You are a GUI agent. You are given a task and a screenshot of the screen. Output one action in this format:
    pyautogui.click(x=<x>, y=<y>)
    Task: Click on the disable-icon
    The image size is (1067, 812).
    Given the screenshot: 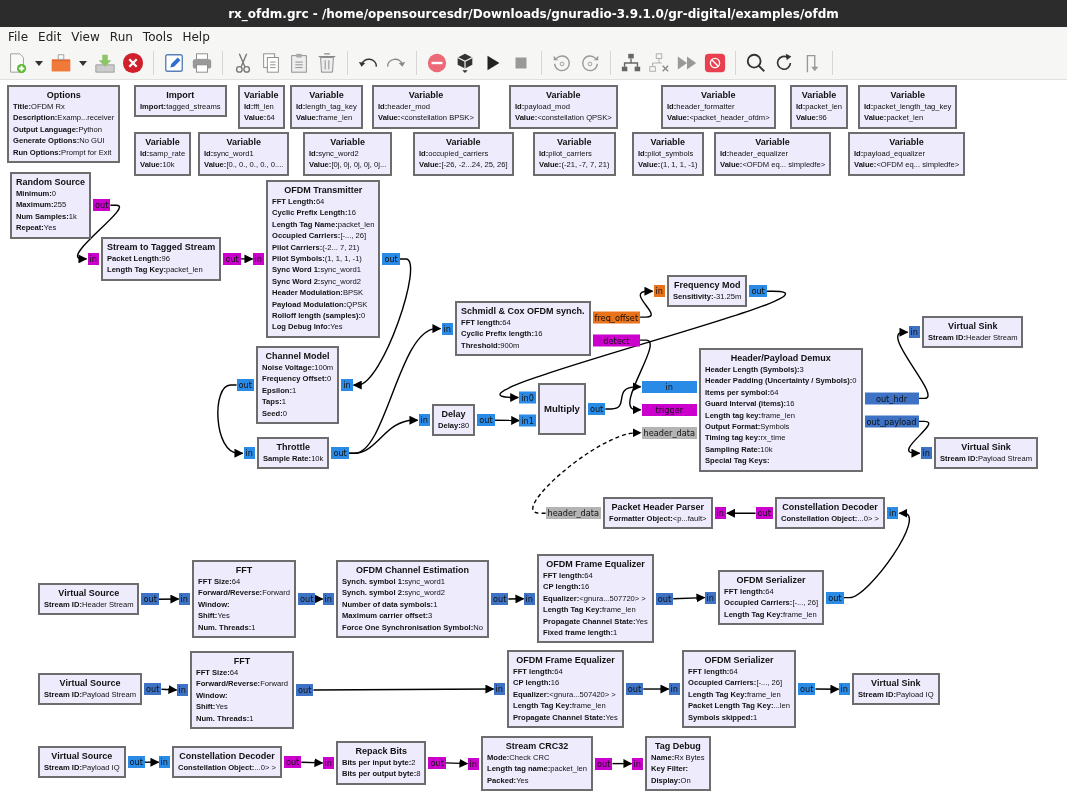 What is the action you would take?
    pyautogui.click(x=437, y=63)
    